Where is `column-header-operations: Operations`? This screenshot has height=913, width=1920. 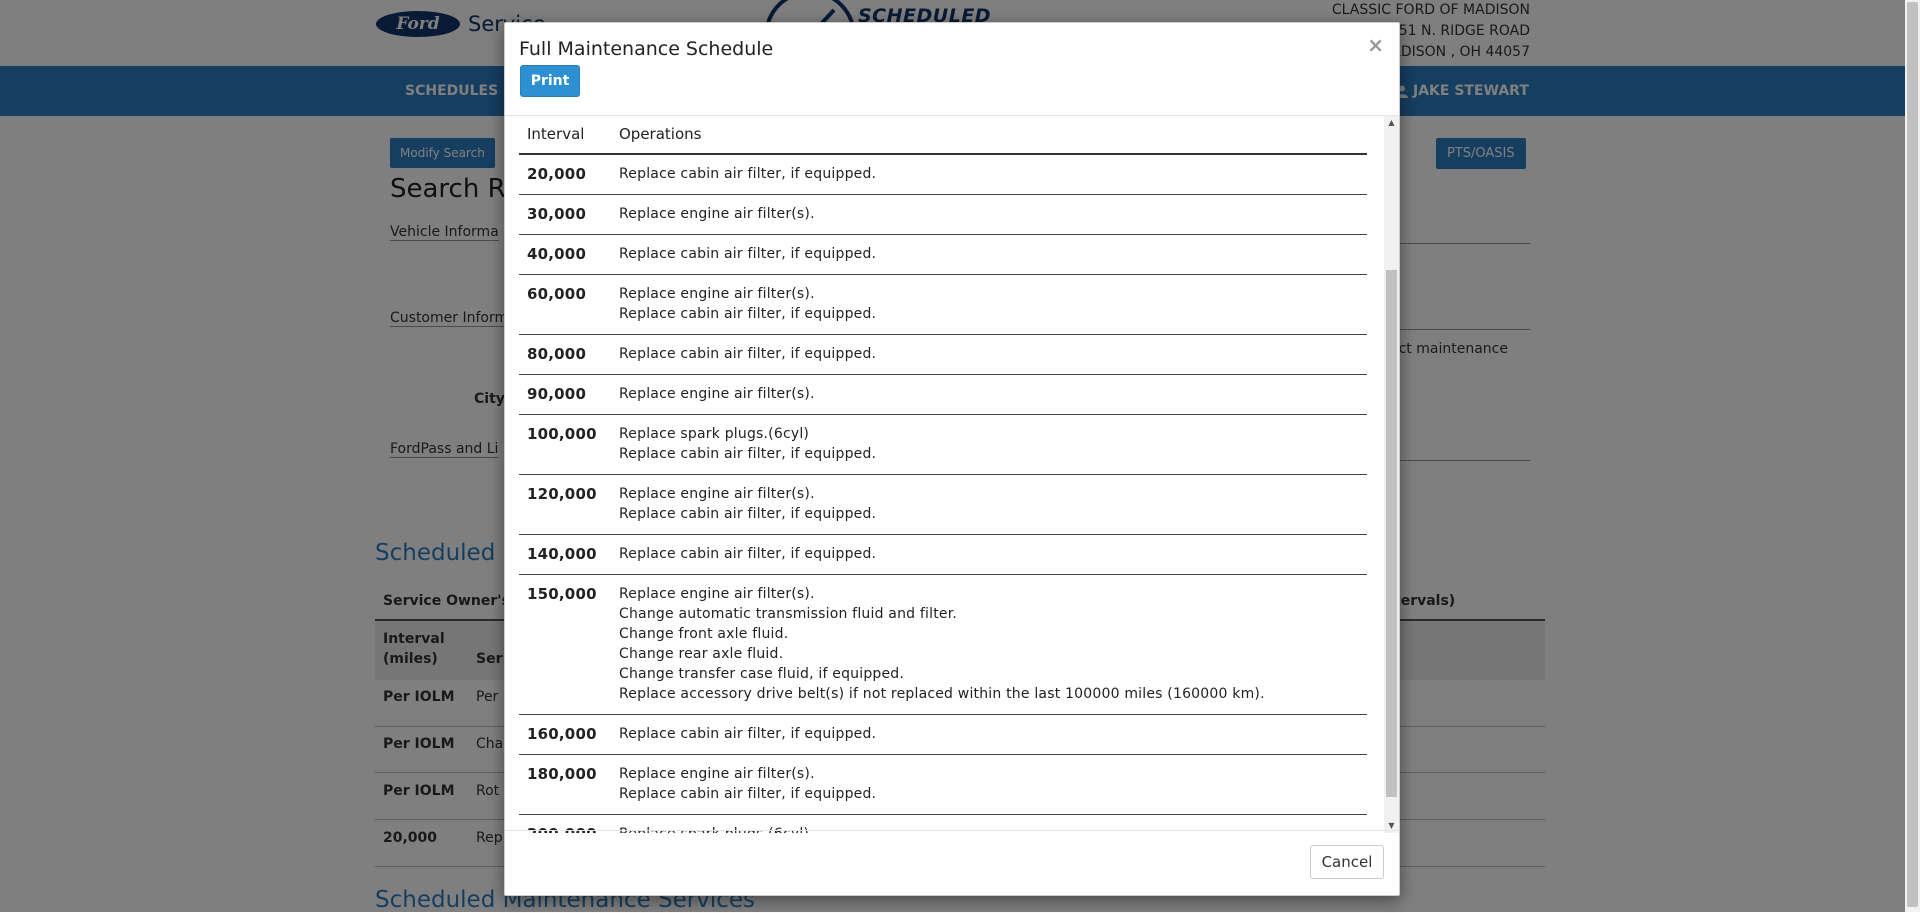
column-header-operations: Operations is located at coordinates (989, 135).